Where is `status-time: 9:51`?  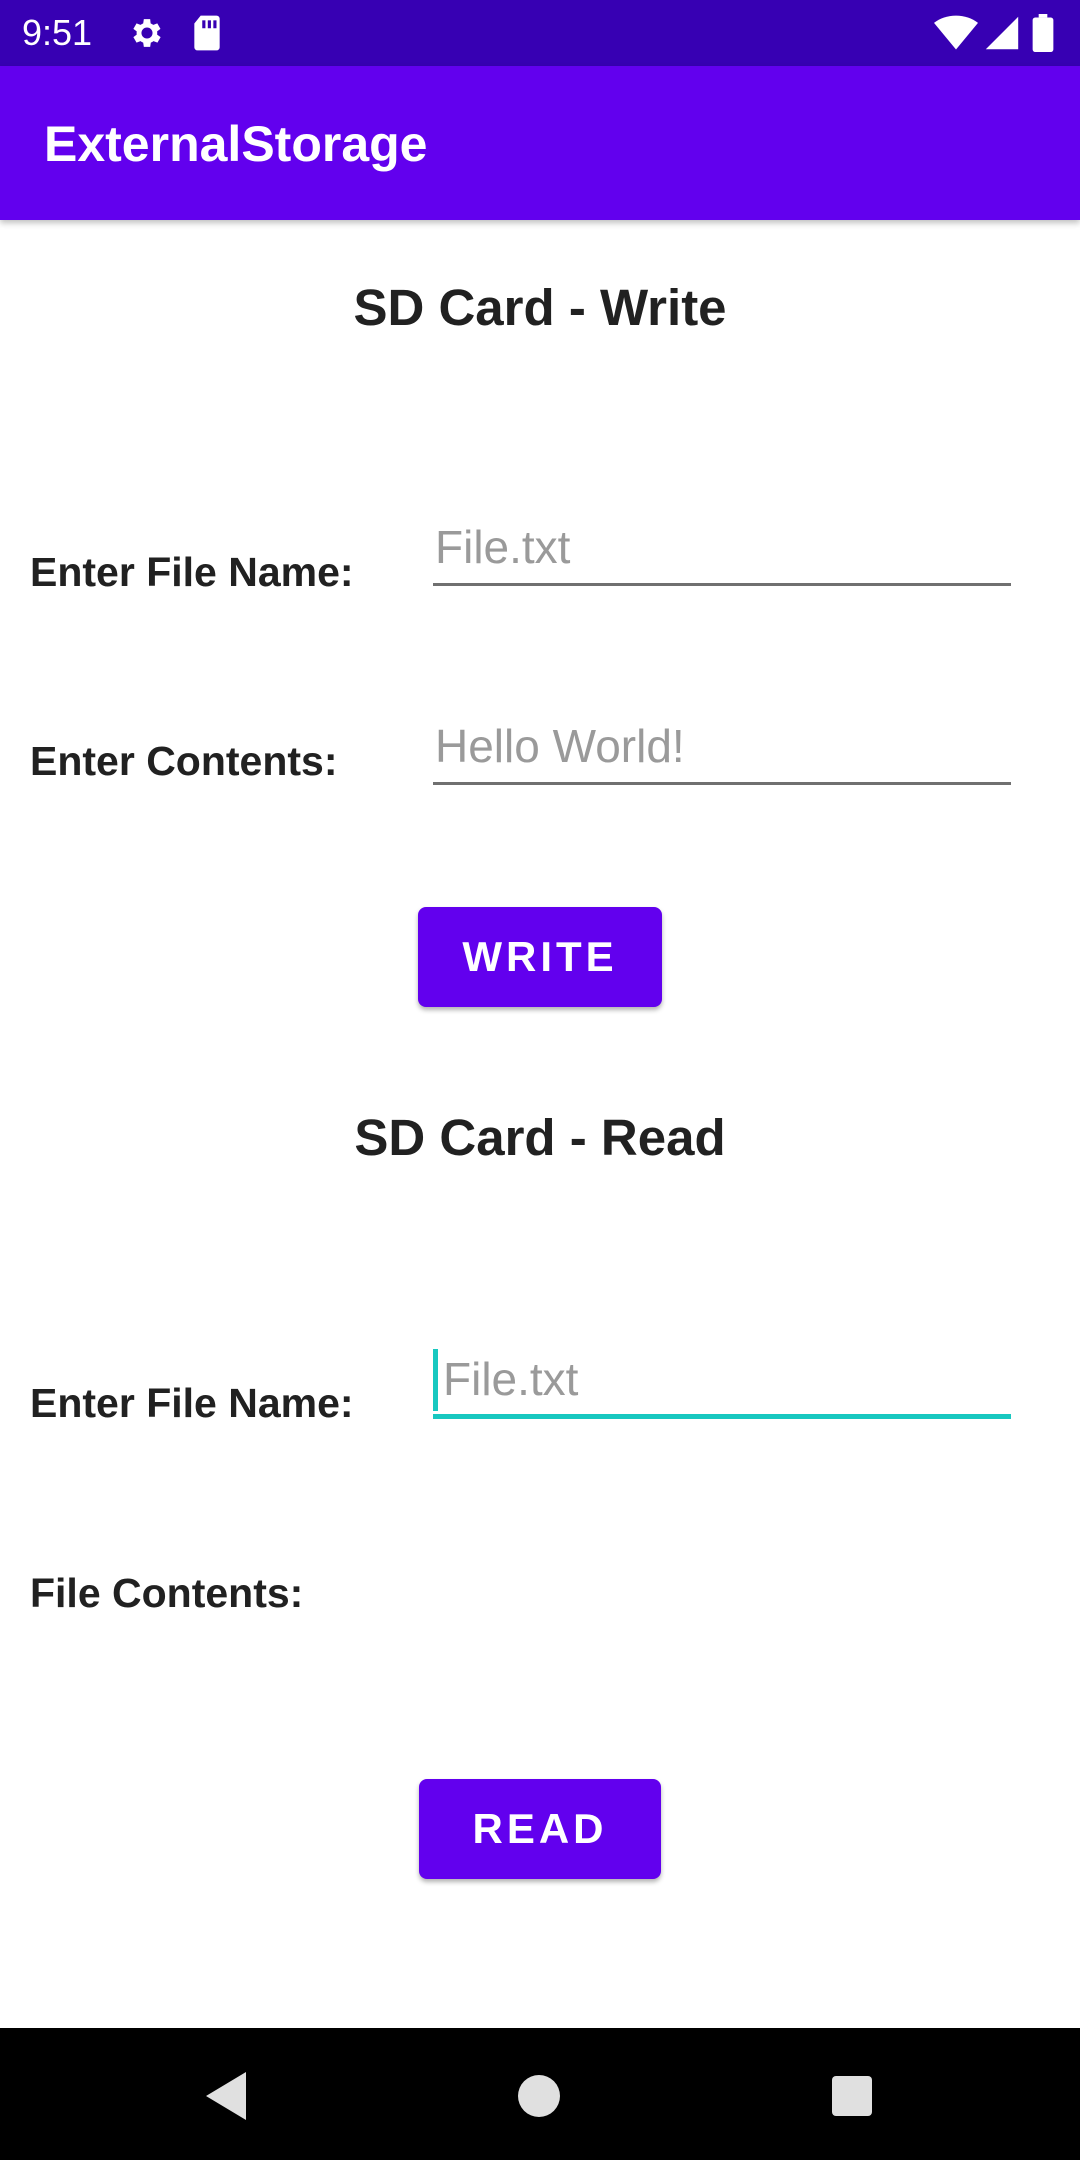
status-time: 9:51 is located at coordinates (57, 32).